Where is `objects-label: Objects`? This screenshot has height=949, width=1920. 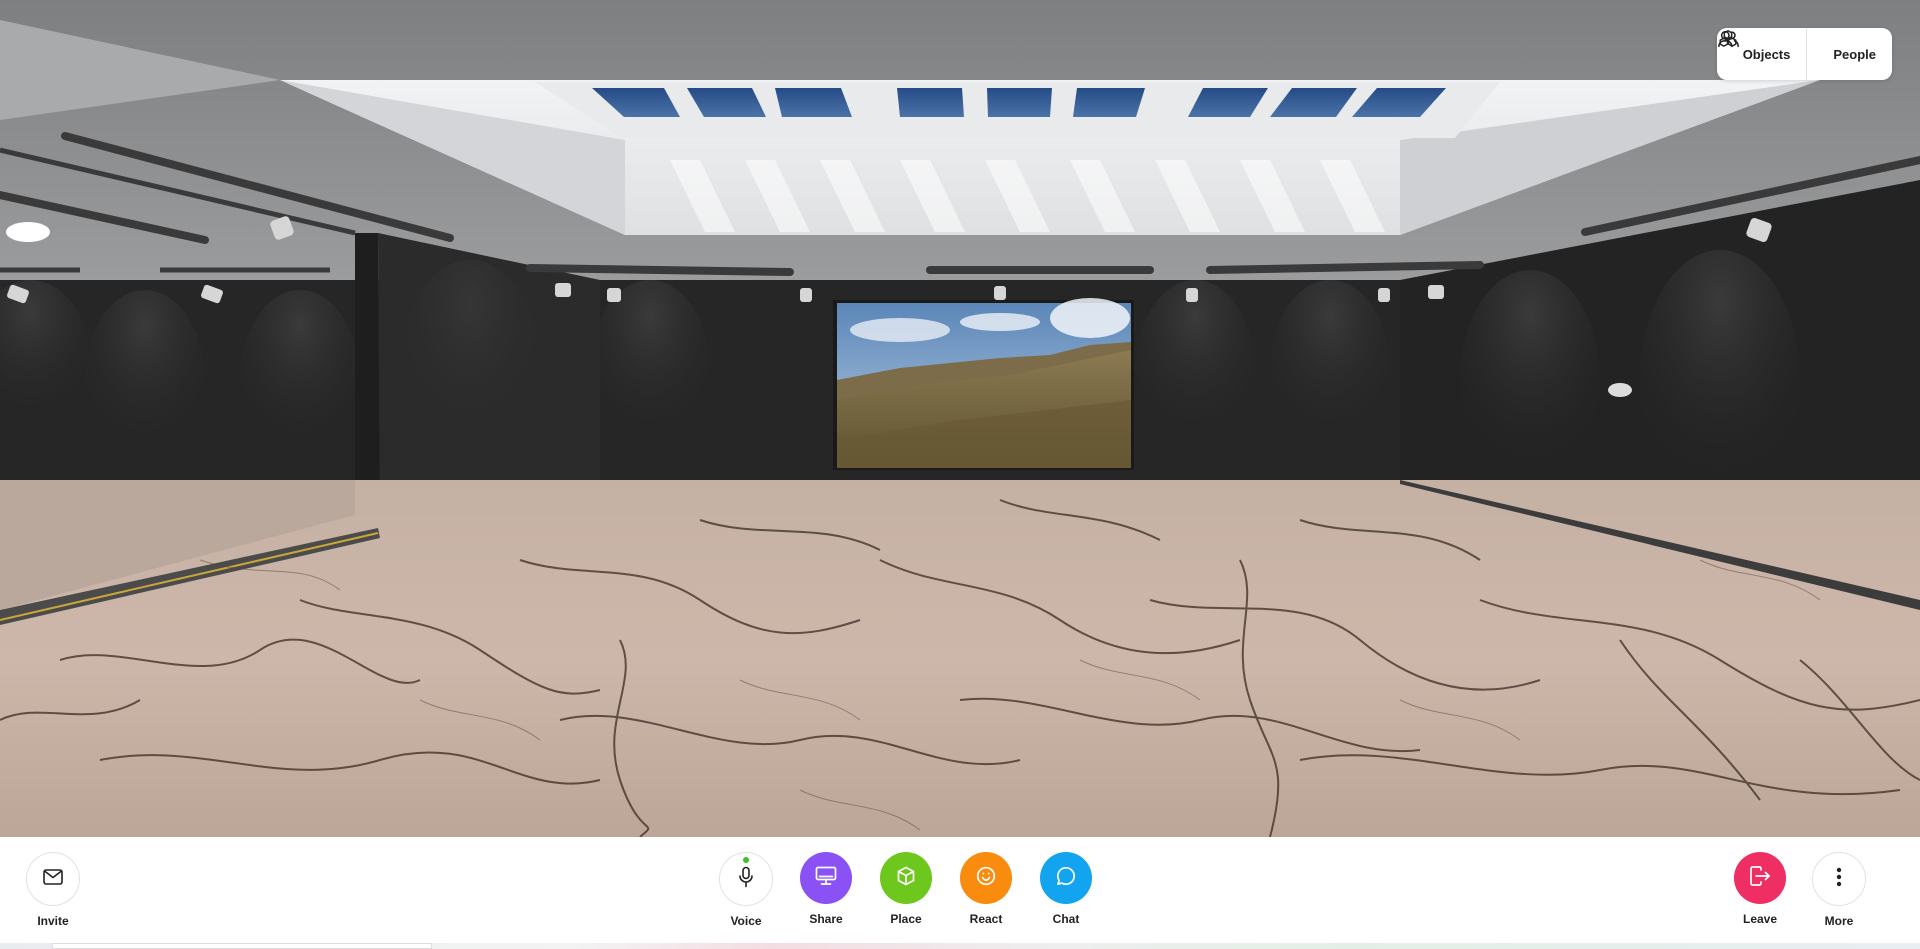 objects-label: Objects is located at coordinates (1766, 54).